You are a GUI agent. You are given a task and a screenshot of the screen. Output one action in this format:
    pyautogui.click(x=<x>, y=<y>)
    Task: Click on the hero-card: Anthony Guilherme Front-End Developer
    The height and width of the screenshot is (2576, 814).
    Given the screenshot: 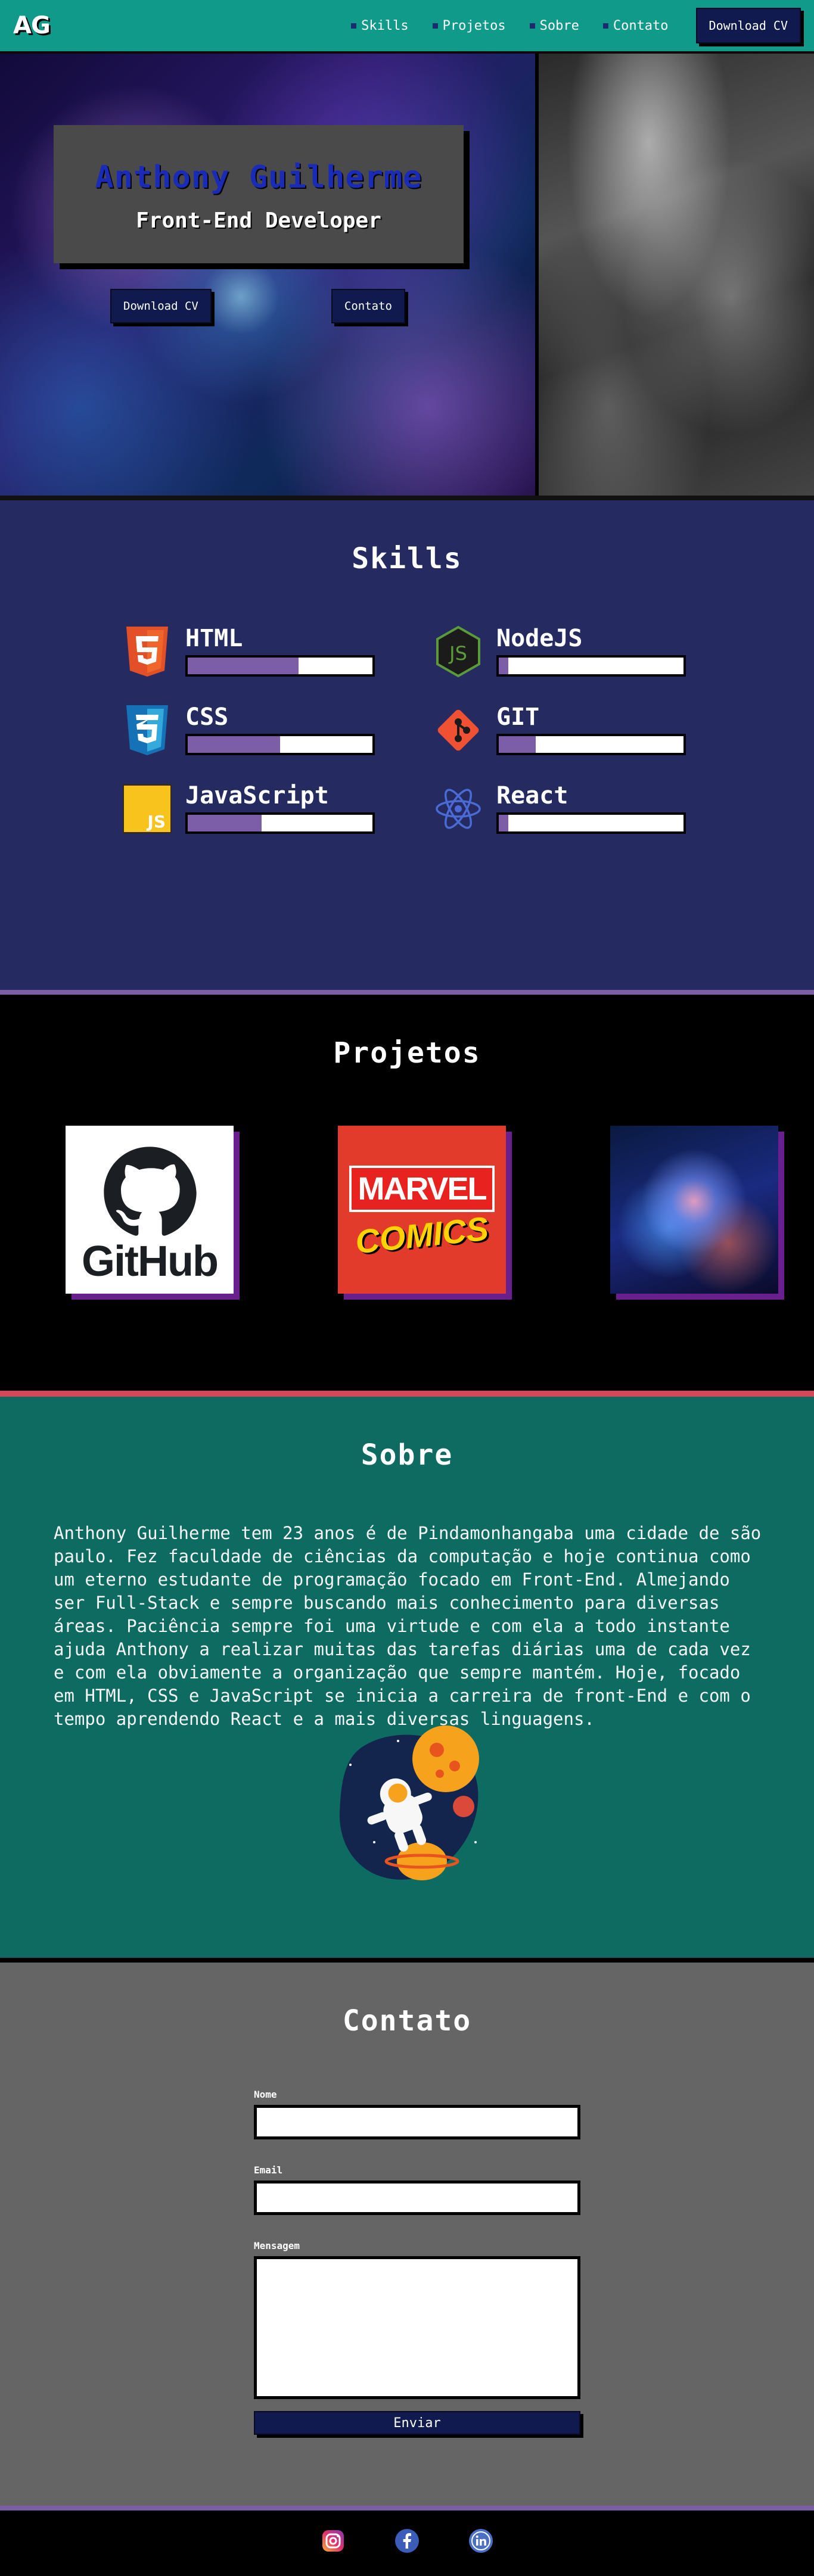 What is the action you would take?
    pyautogui.click(x=259, y=194)
    